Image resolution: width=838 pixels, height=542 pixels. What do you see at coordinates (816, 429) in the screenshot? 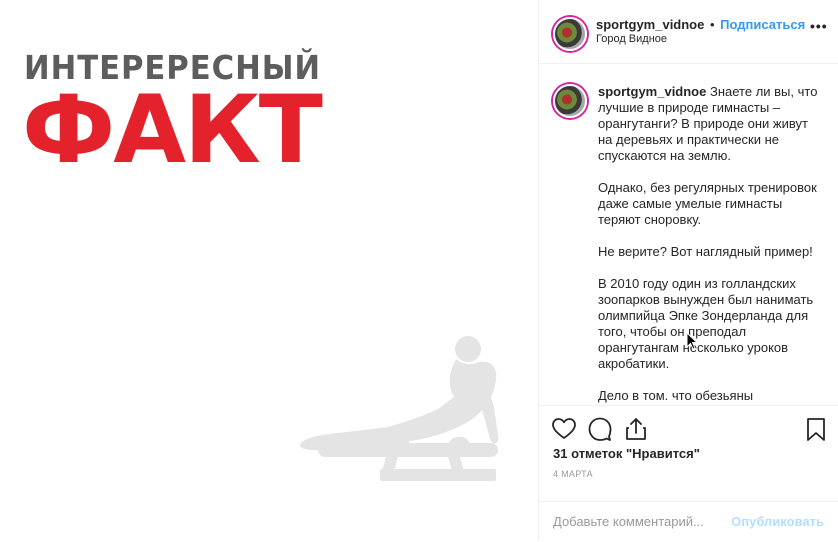
I see `bookmark-icon` at bounding box center [816, 429].